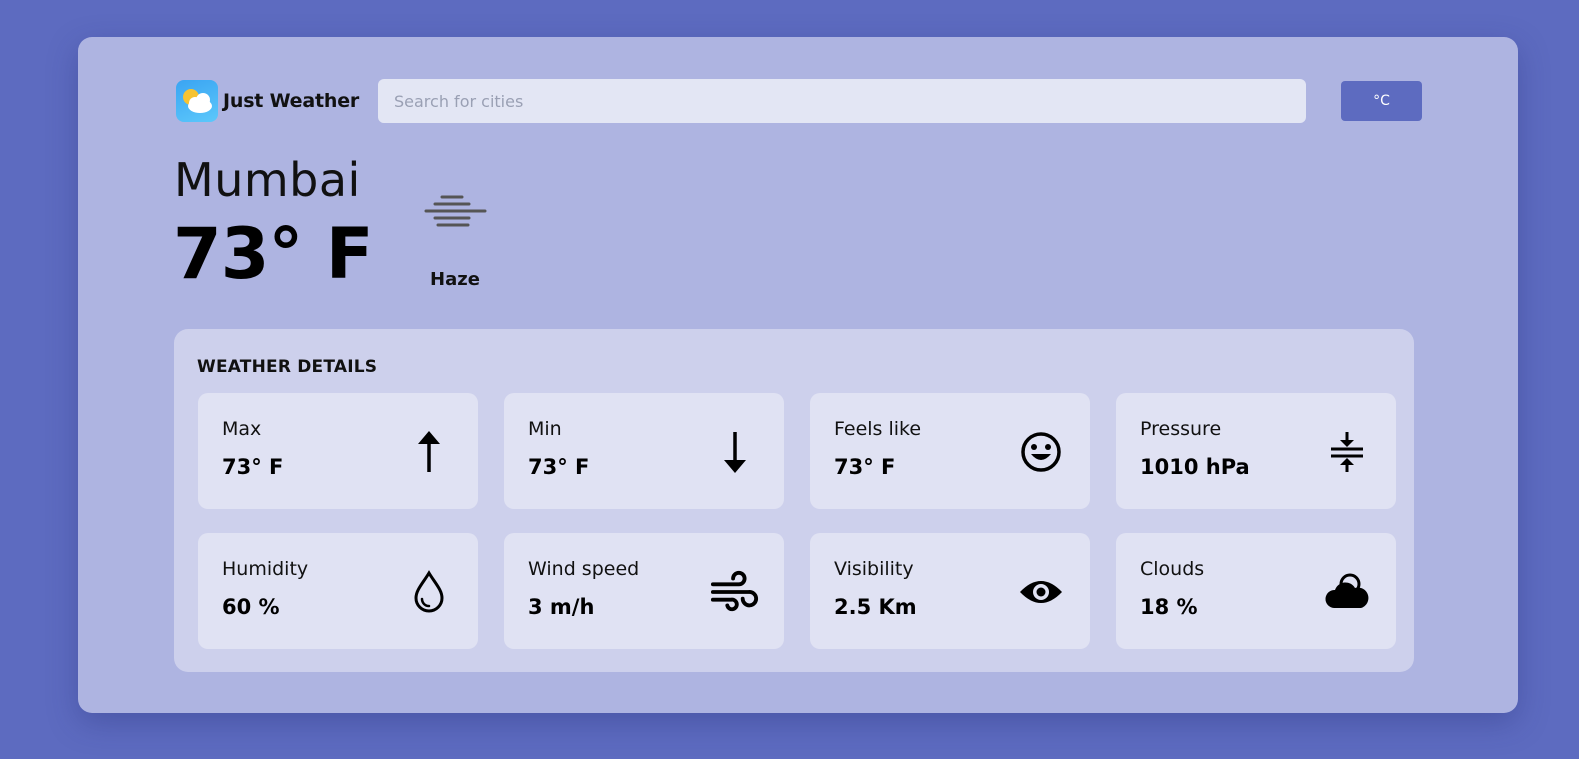 The image size is (1579, 759). Describe the element at coordinates (338, 591) in the screenshot. I see `detail-tile-humidity: Humidity 60 %` at that location.